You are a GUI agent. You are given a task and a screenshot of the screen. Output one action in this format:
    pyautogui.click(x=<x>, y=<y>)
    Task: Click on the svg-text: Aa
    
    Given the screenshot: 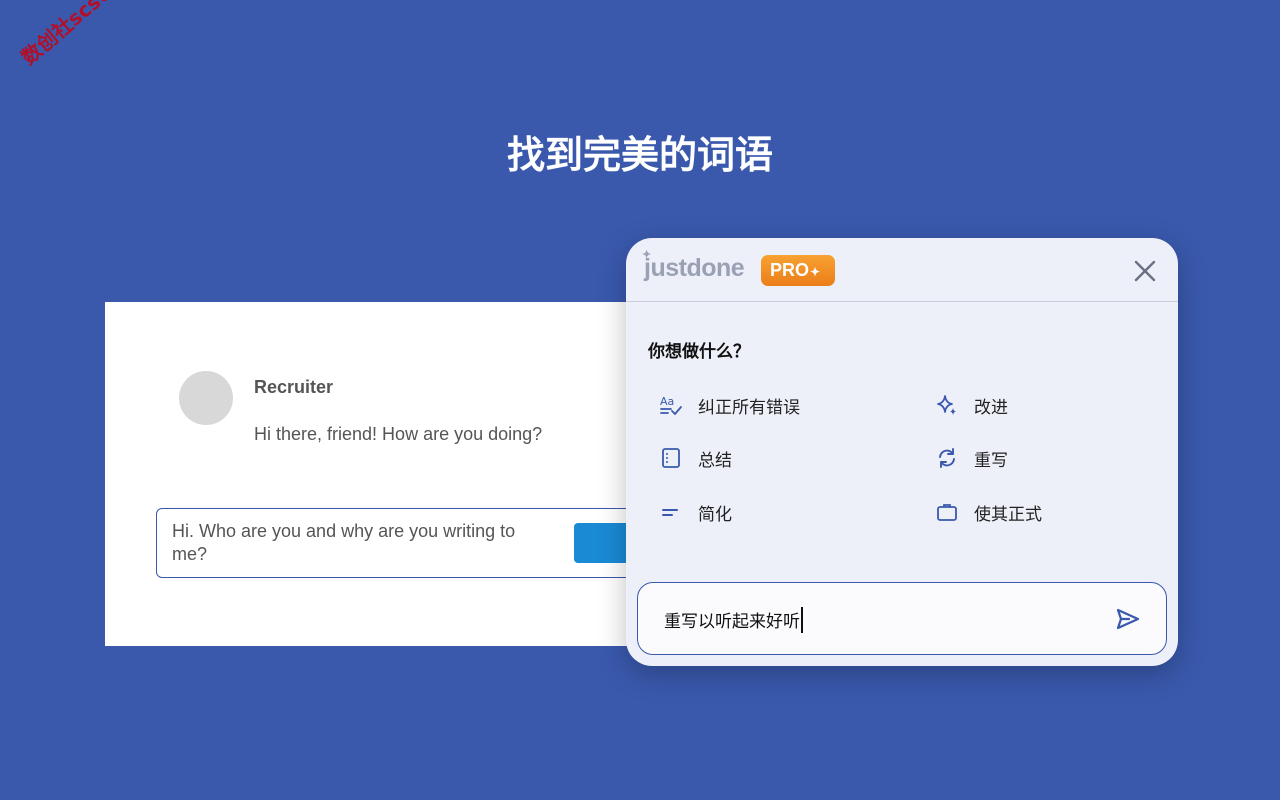 What is the action you would take?
    pyautogui.click(x=667, y=401)
    